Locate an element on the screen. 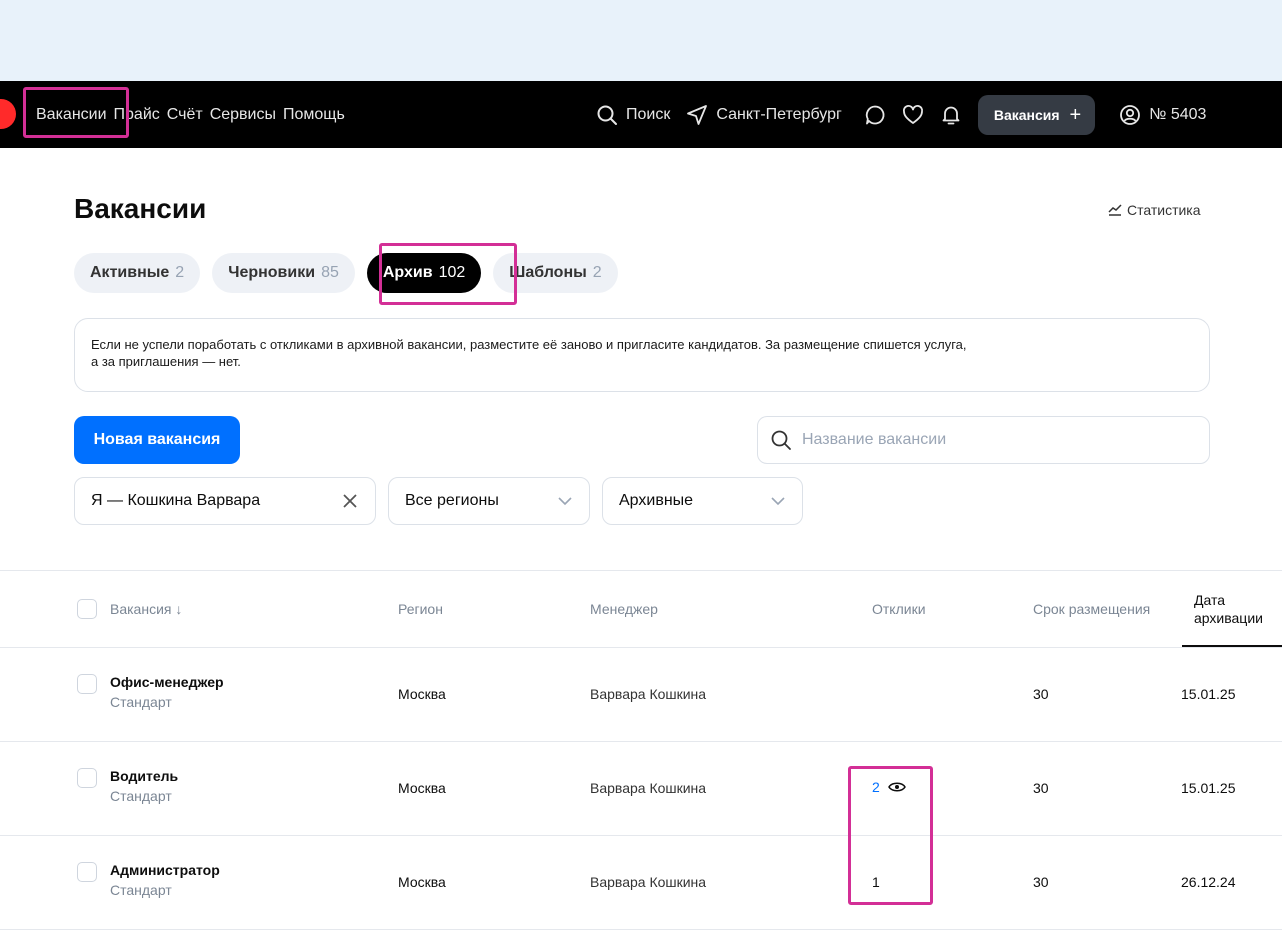 The image size is (1282, 930). tab-archive: Архив 102 is located at coordinates (424, 273).